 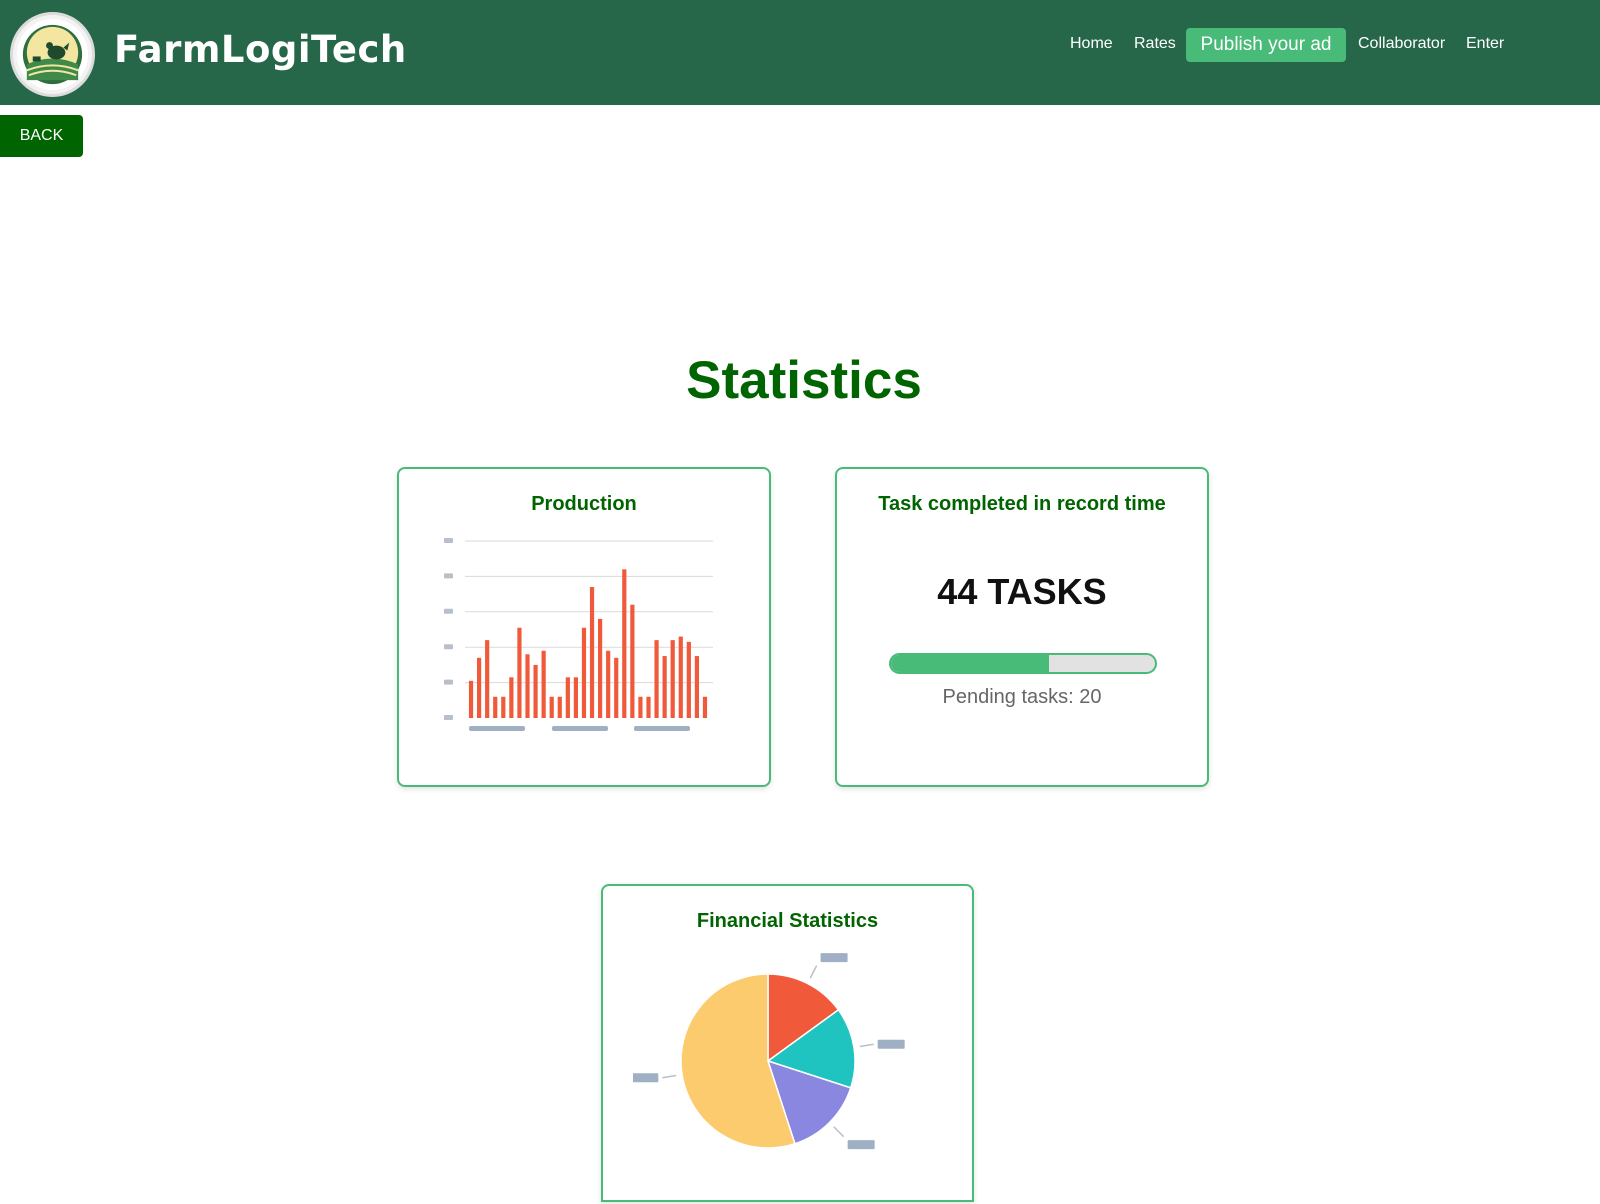 What do you see at coordinates (1485, 44) in the screenshot?
I see `nav-enter: Enter` at bounding box center [1485, 44].